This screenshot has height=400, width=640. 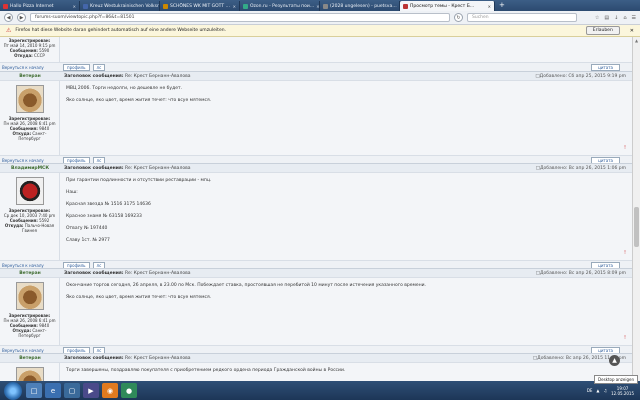 I want to click on desktop-tooltip: Desktop anzeigen, so click(x=616, y=379).